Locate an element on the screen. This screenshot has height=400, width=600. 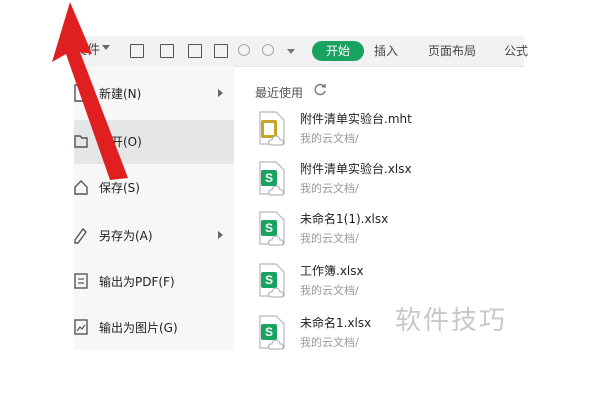
menu-item-export-pdf: 输出为PDF(F) is located at coordinates (154, 282).